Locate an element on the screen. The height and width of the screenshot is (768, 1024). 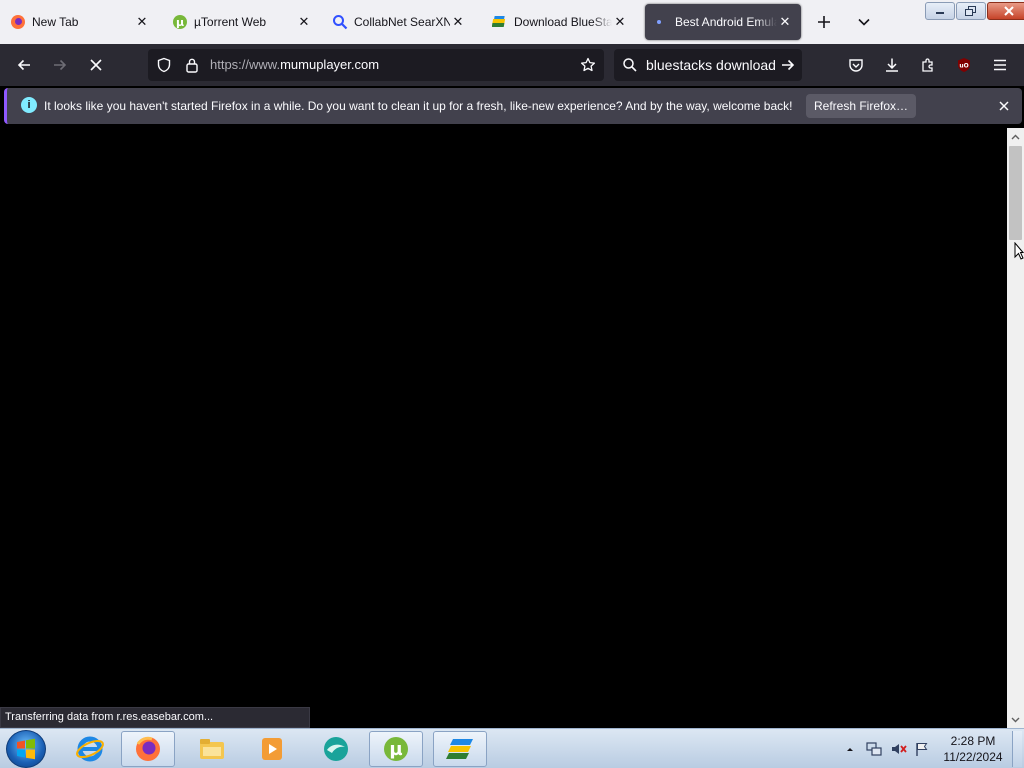
app-icon is located at coordinates (336, 749).